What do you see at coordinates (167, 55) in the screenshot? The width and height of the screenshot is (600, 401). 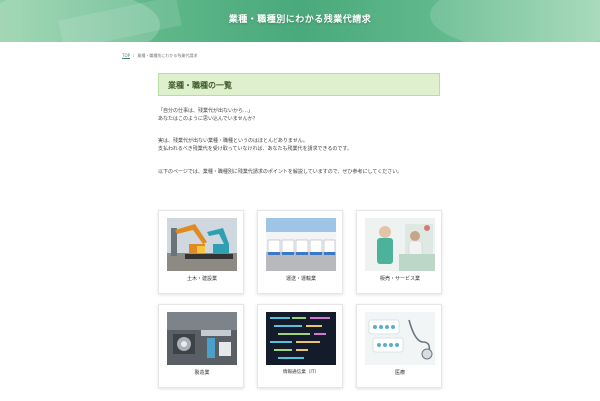 I see `breadcrumb-current: 業種・職種別にわかる残業代請求` at bounding box center [167, 55].